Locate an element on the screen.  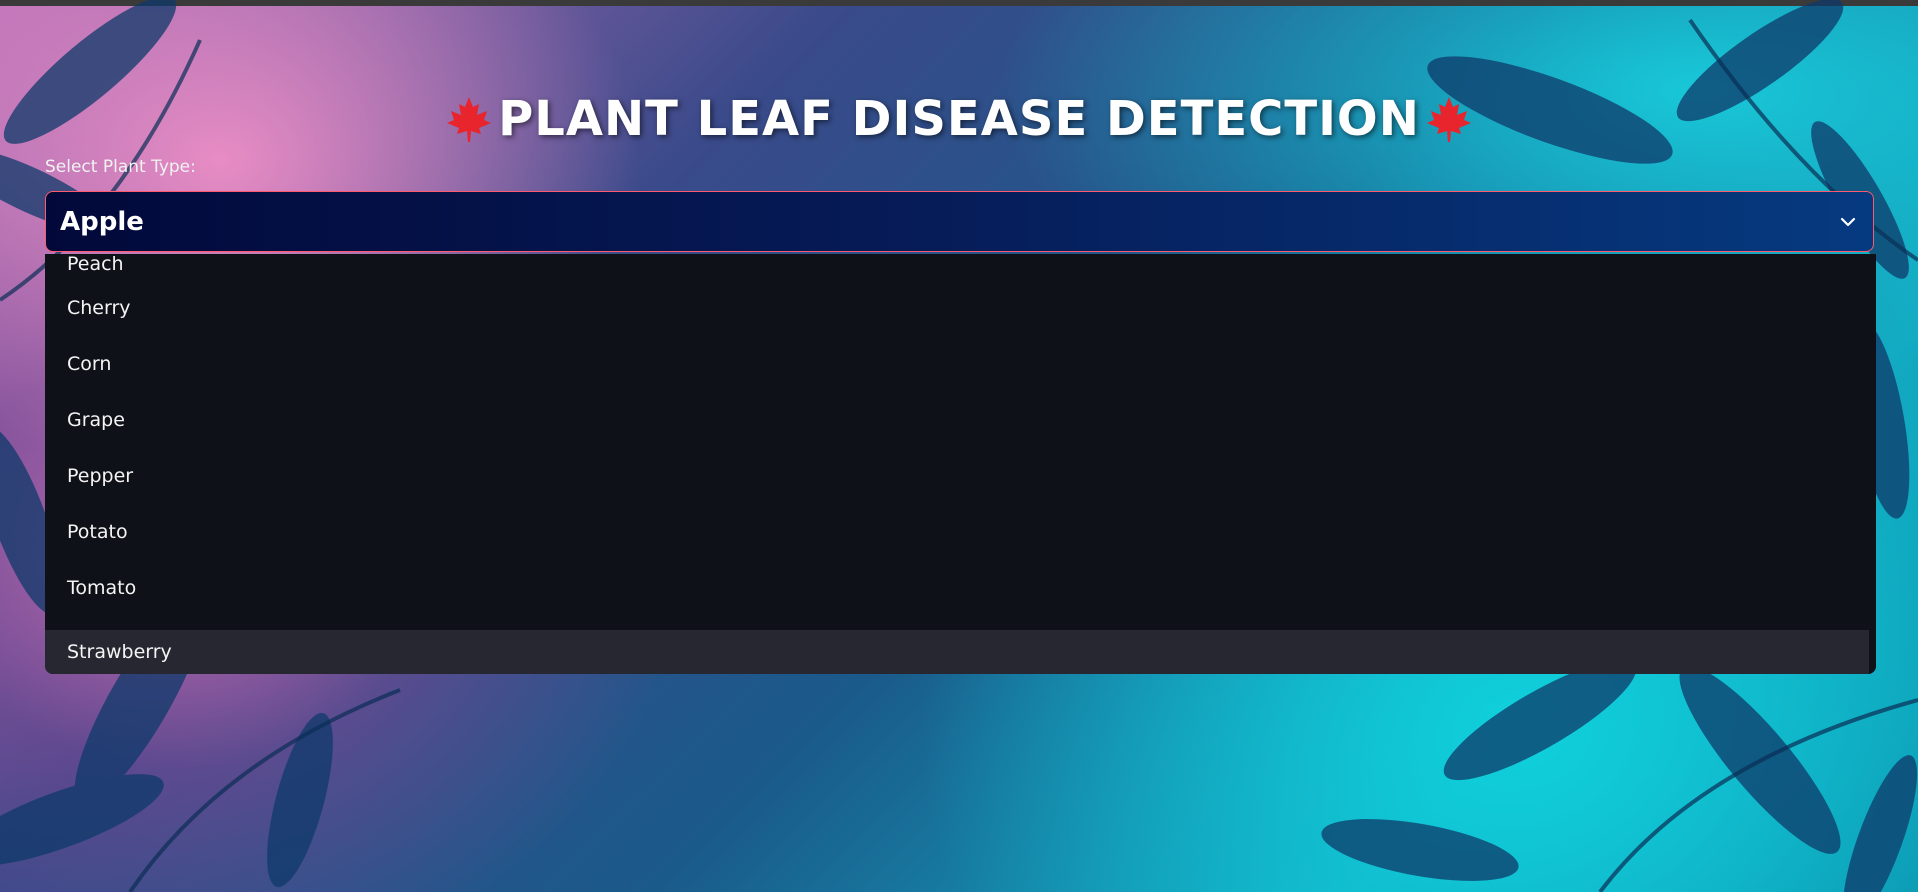
option-corn: Corn is located at coordinates (957, 364).